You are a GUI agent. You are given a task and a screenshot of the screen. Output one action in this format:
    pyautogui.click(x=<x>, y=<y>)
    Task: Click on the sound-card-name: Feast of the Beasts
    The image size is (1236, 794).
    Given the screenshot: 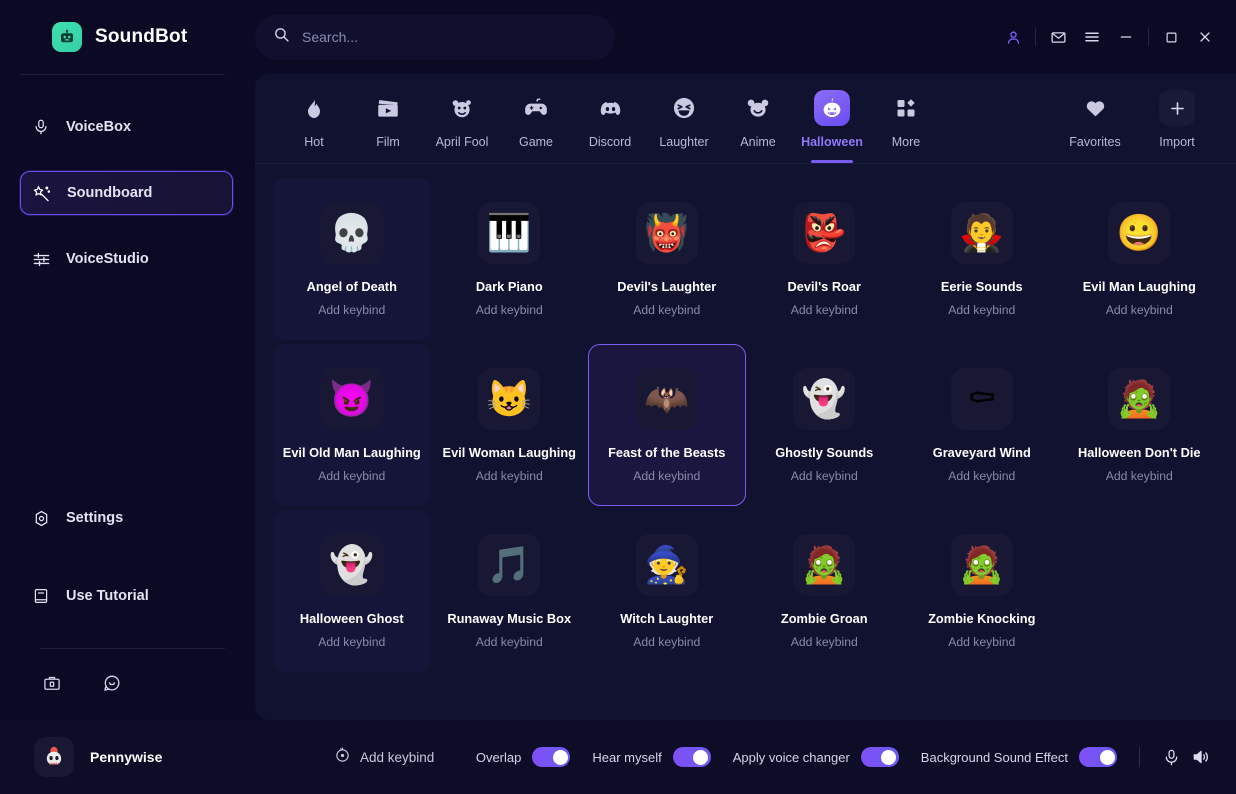 What is the action you would take?
    pyautogui.click(x=667, y=452)
    